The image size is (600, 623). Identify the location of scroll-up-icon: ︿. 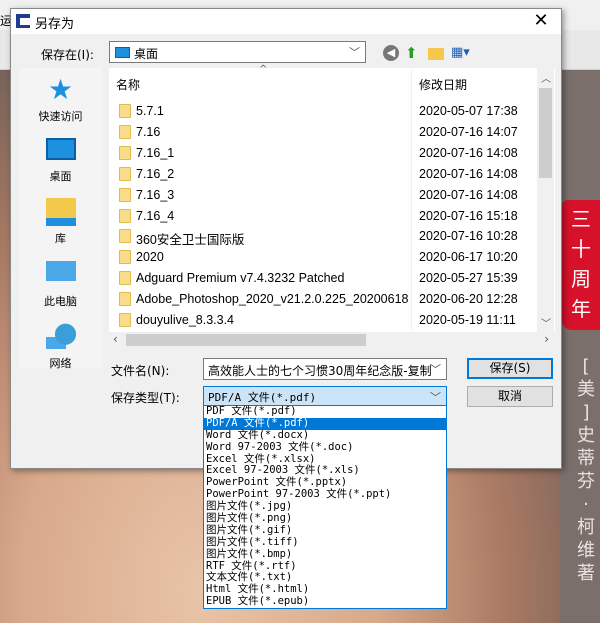
(546, 77).